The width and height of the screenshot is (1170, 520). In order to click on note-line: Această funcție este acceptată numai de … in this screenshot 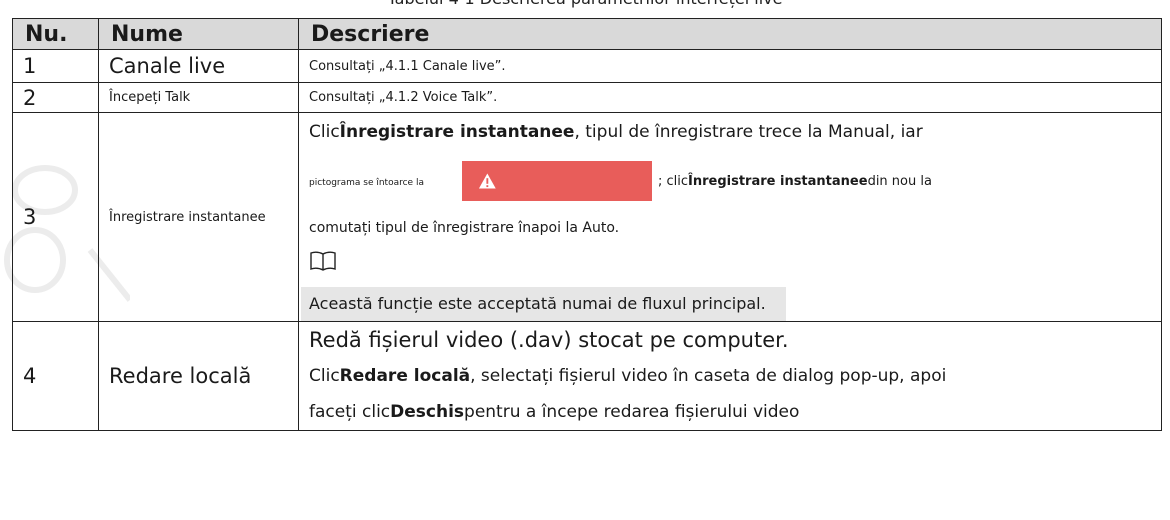, I will do `click(726, 304)`.